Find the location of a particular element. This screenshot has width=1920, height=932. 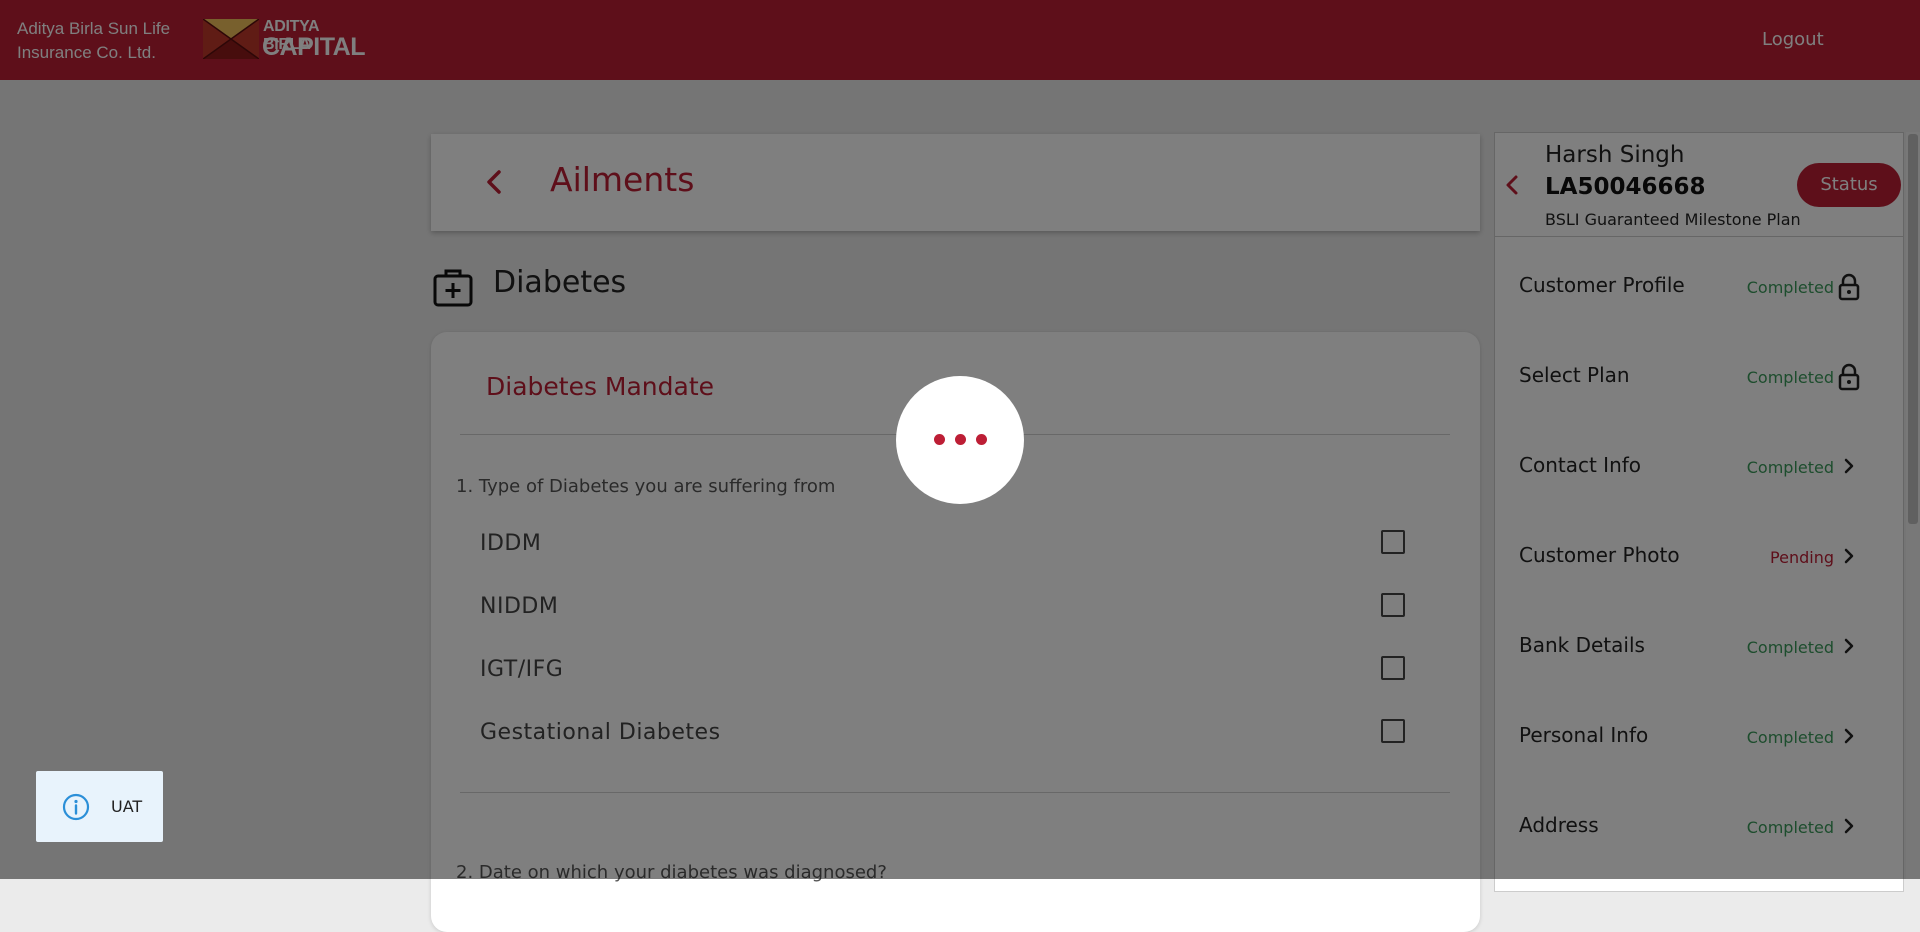

environment-badge: UAT is located at coordinates (99, 806).